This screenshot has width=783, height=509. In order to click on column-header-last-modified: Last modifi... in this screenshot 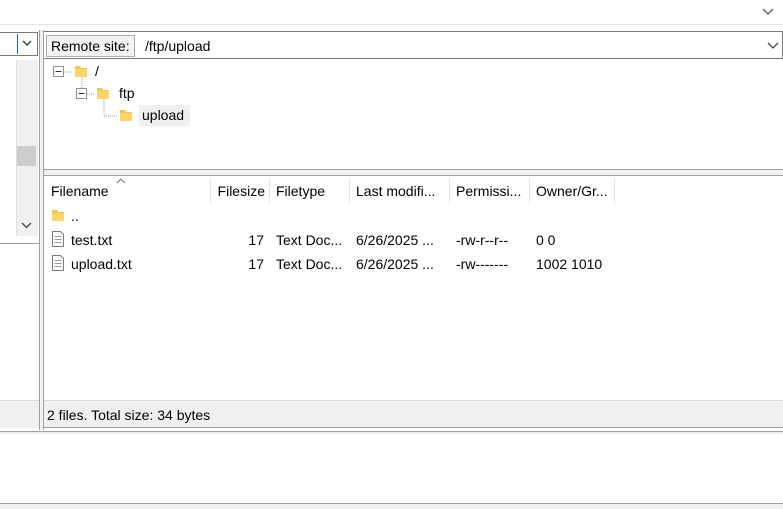, I will do `click(402, 191)`.